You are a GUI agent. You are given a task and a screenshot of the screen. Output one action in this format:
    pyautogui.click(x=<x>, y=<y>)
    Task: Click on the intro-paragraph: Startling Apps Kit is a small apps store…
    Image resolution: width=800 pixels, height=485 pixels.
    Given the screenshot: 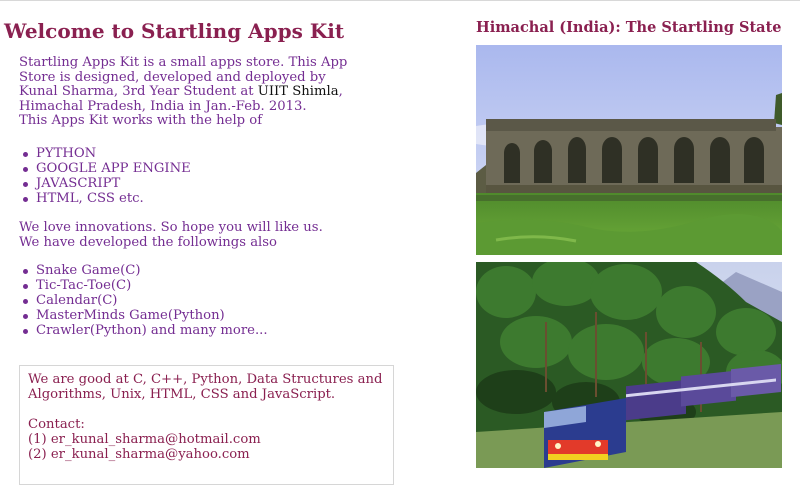 What is the action you would take?
    pyautogui.click(x=191, y=92)
    